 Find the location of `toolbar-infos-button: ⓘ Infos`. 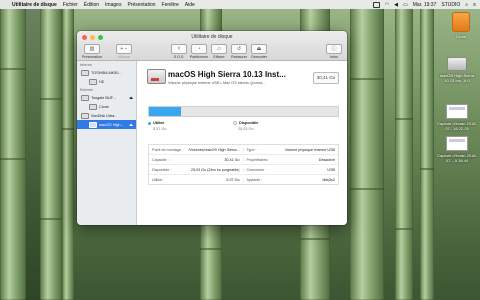

toolbar-infos-button: ⓘ Infos is located at coordinates (334, 51).